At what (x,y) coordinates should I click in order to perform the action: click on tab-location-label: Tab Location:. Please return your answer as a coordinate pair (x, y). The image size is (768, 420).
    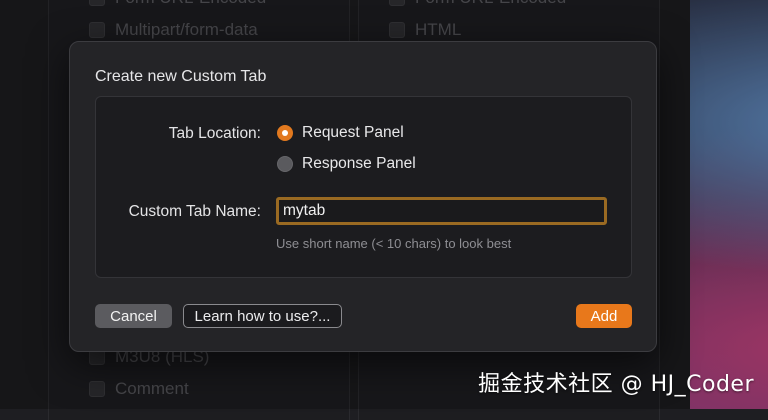
    Looking at the image, I should click on (214, 133).